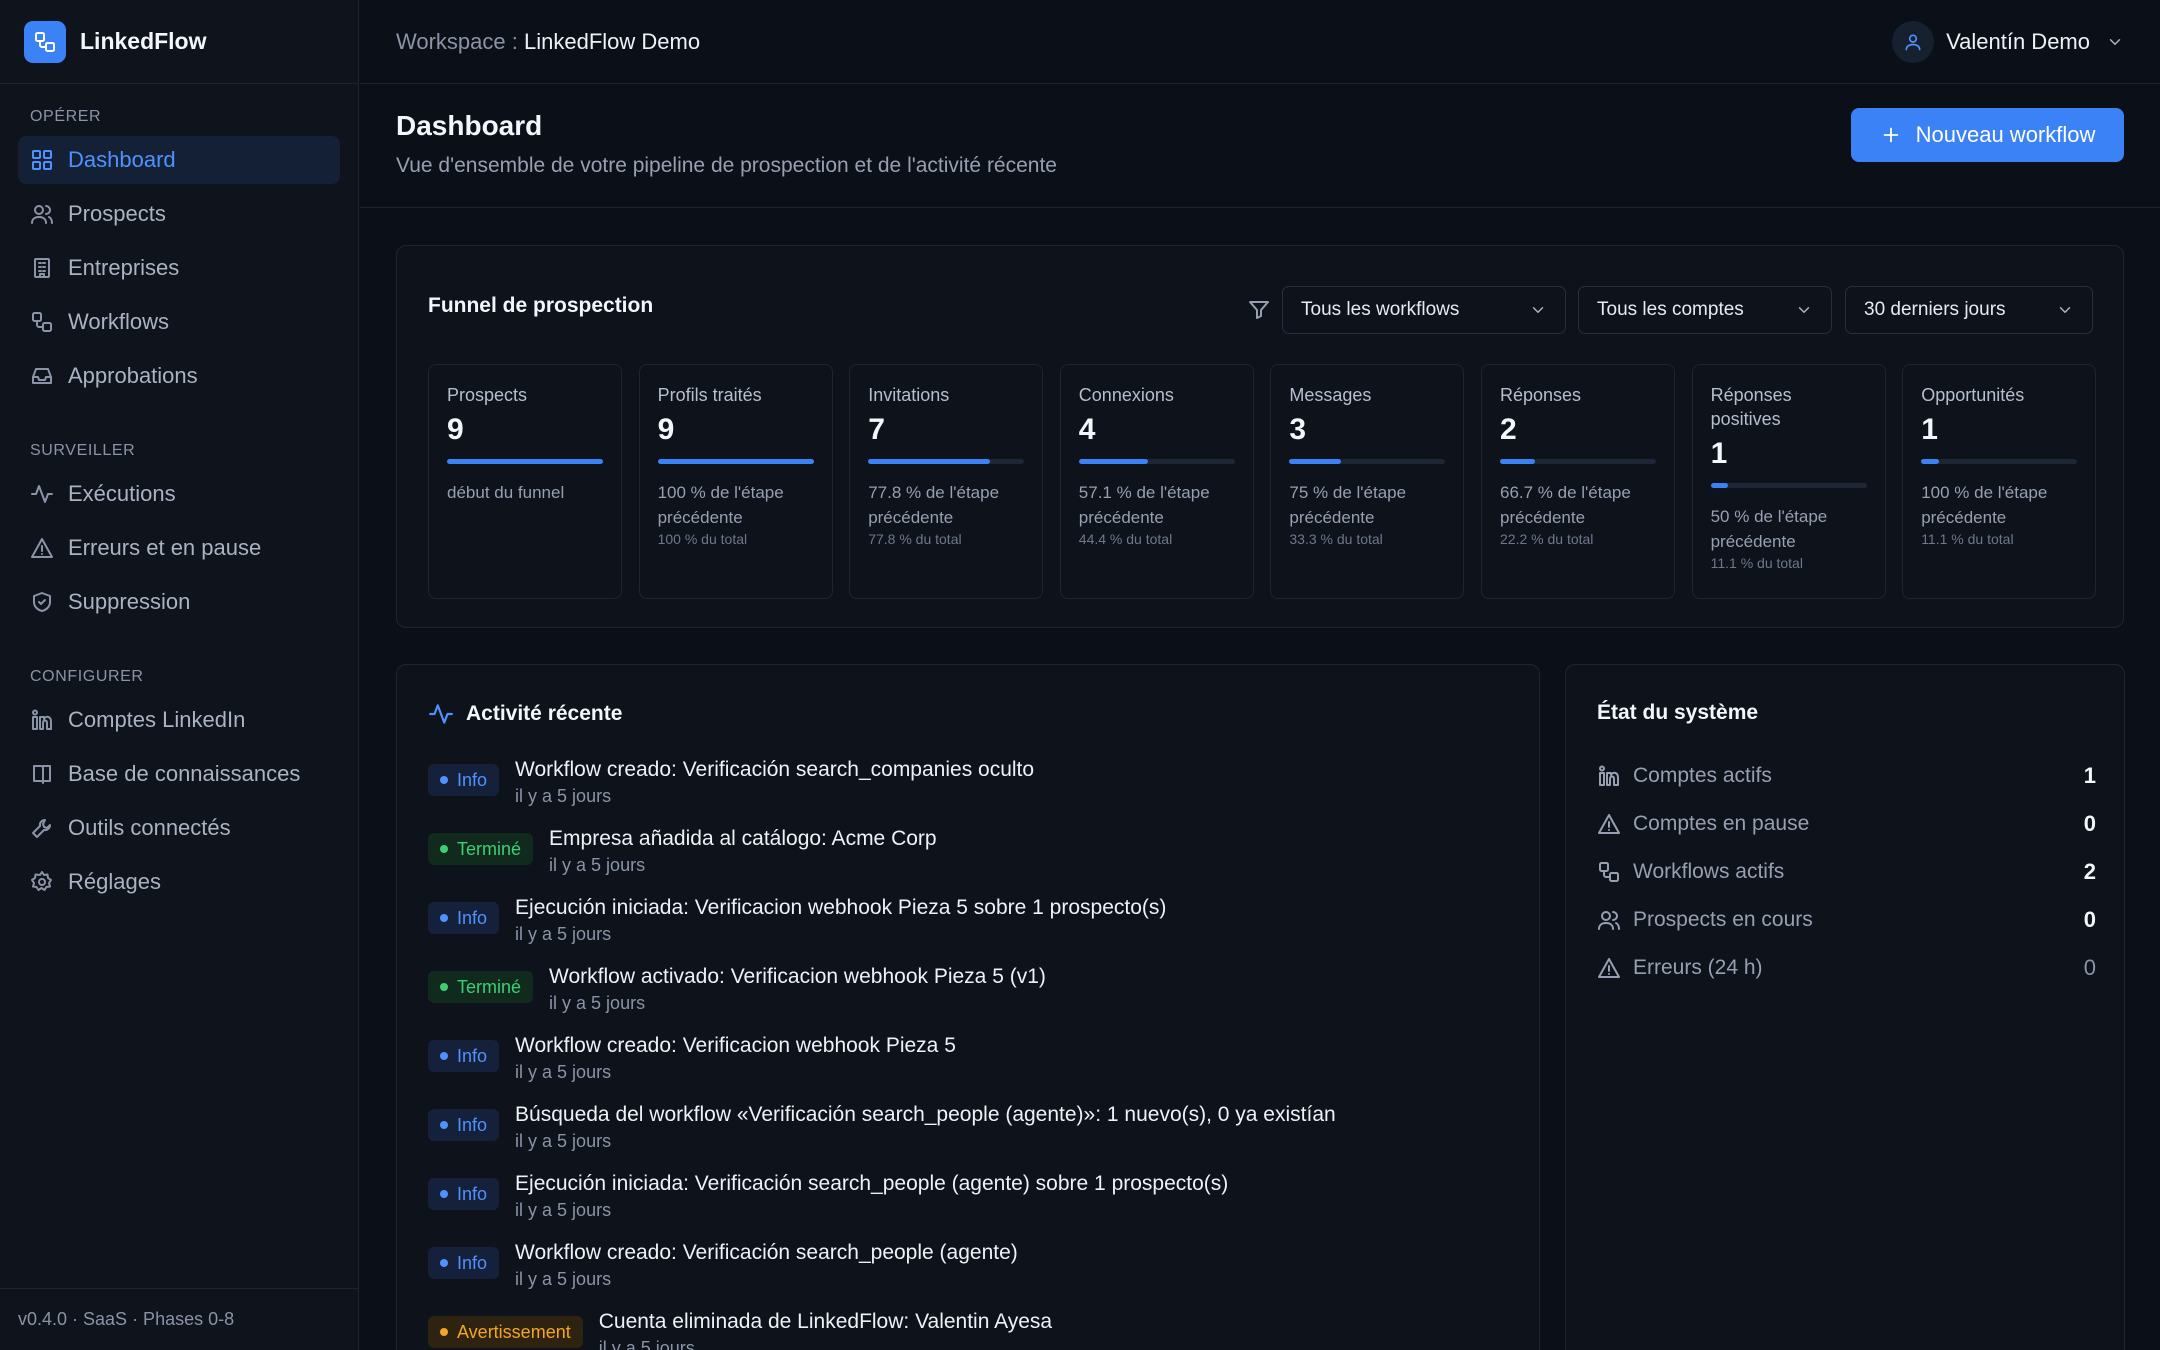 The image size is (2160, 1350). I want to click on stage-value: 1, so click(1719, 453).